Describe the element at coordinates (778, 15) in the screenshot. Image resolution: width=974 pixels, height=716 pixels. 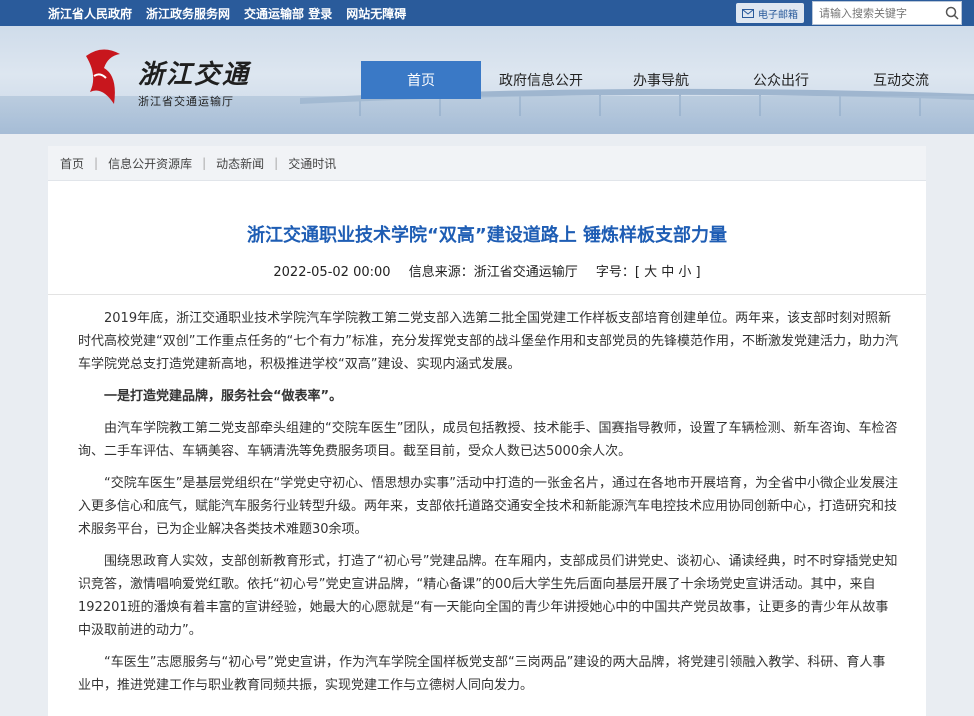
I see `mail-label: 电子邮箱` at that location.